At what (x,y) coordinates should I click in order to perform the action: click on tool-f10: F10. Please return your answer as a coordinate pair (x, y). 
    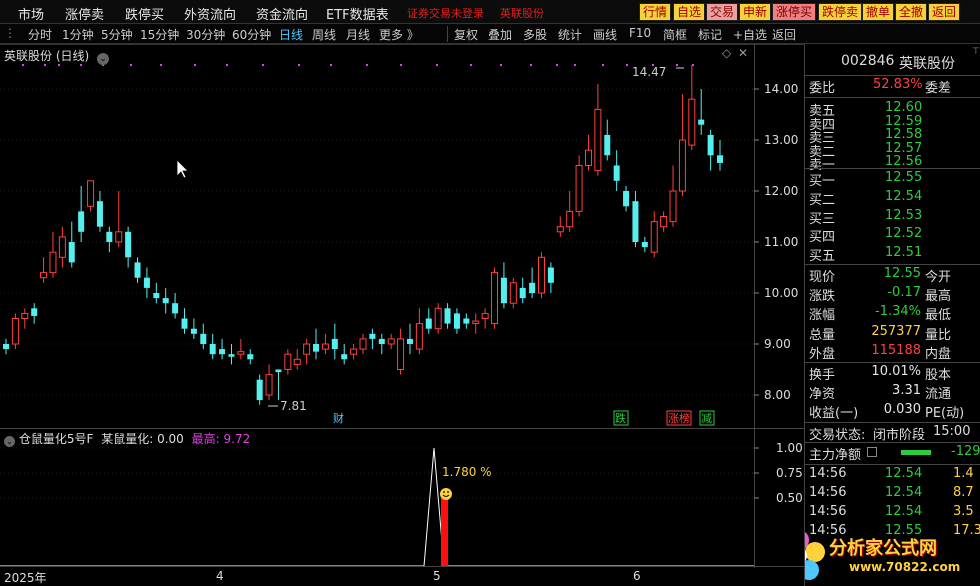
    Looking at the image, I should click on (640, 33).